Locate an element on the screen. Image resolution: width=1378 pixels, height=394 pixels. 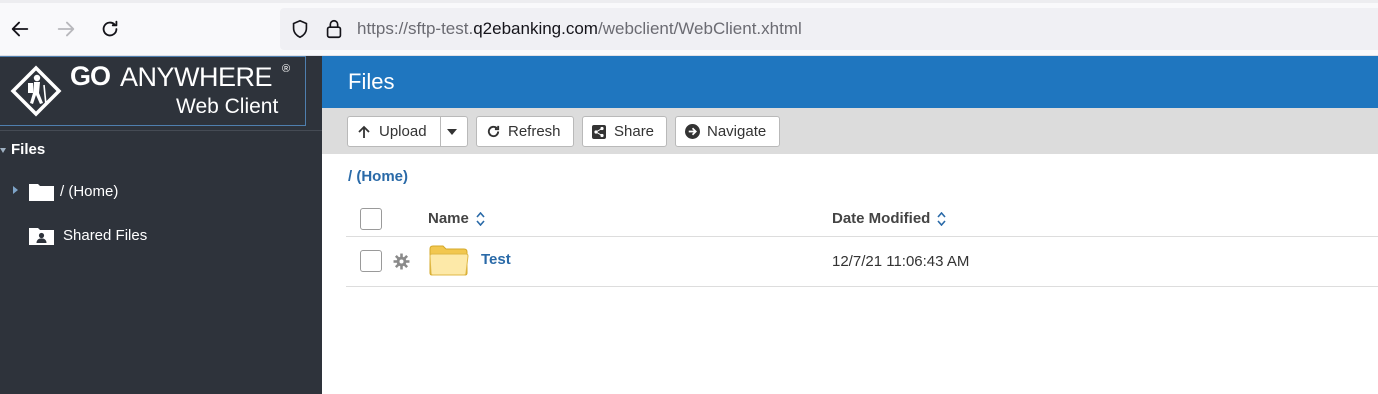
share-icon is located at coordinates (599, 132).